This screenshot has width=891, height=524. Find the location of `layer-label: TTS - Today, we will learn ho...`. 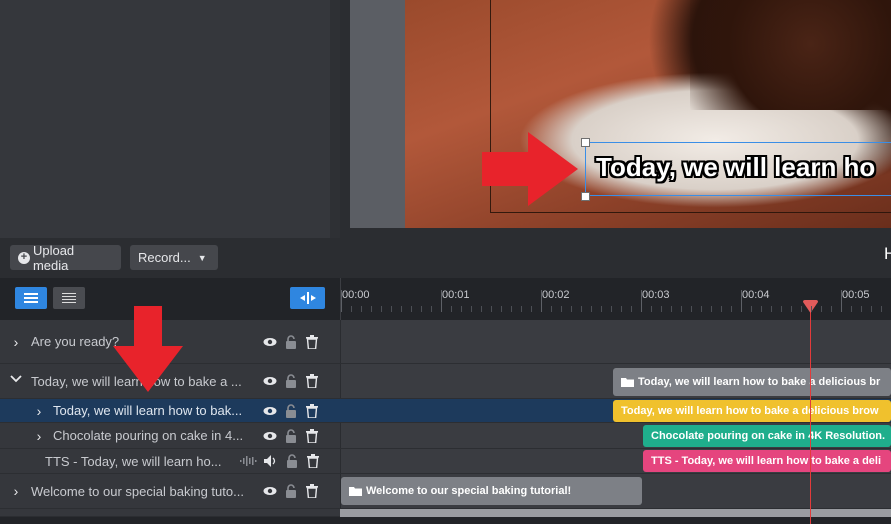

layer-label: TTS - Today, we will learn ho... is located at coordinates (133, 461).